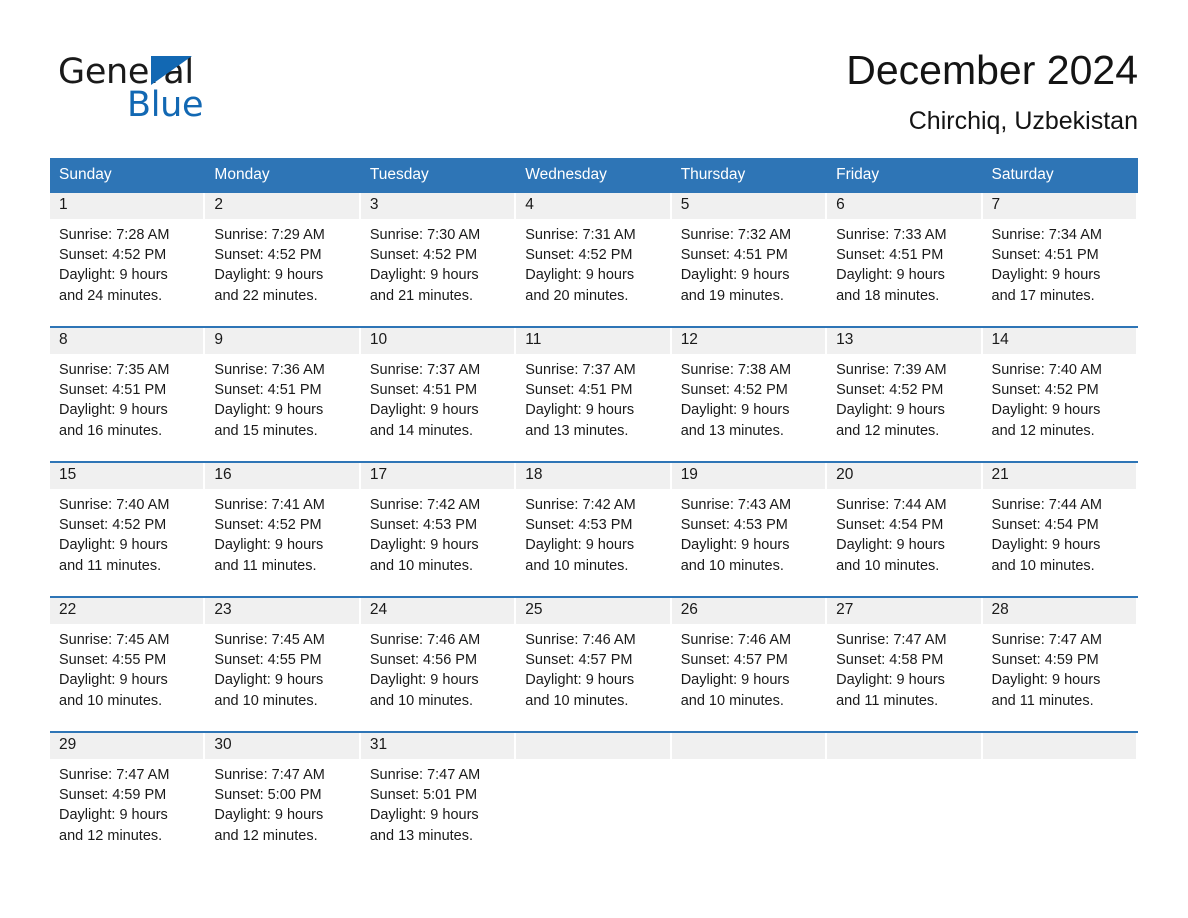  What do you see at coordinates (438, 611) in the screenshot?
I see `day-number-band: 24` at bounding box center [438, 611].